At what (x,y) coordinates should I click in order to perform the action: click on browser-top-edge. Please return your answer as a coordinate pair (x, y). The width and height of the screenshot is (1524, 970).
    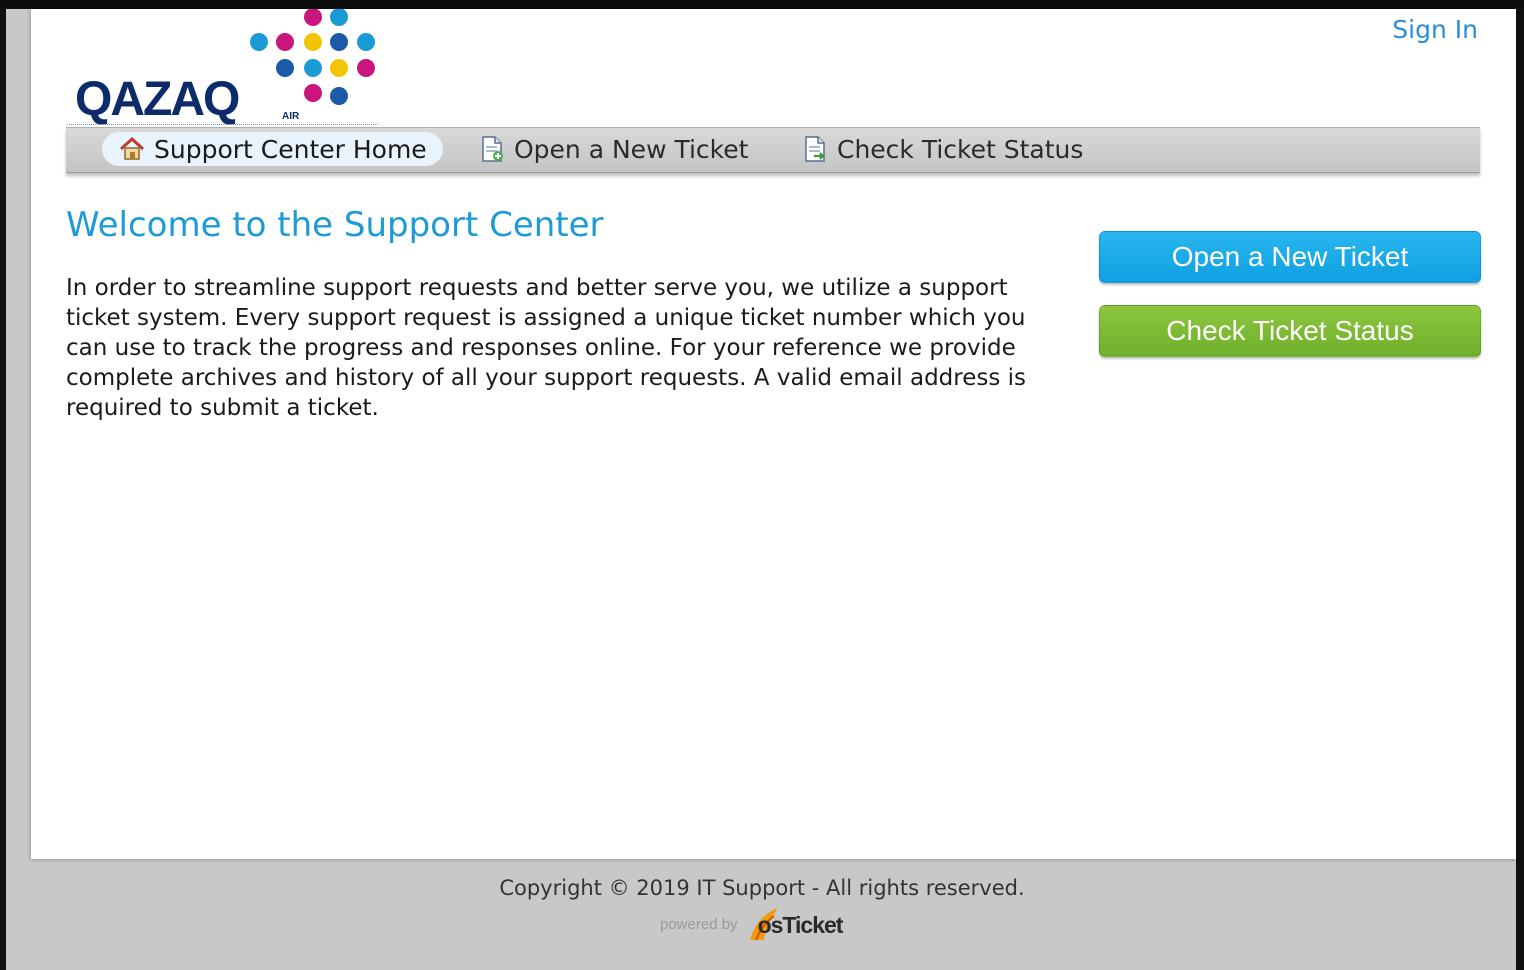
    Looking at the image, I should click on (762, 4).